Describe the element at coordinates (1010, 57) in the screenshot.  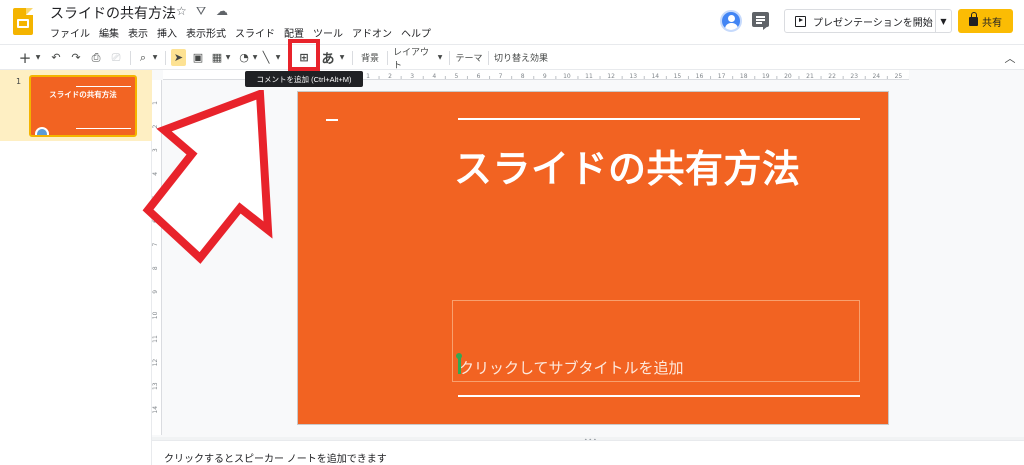
I see `collapse-toolbar-icon: ︿` at that location.